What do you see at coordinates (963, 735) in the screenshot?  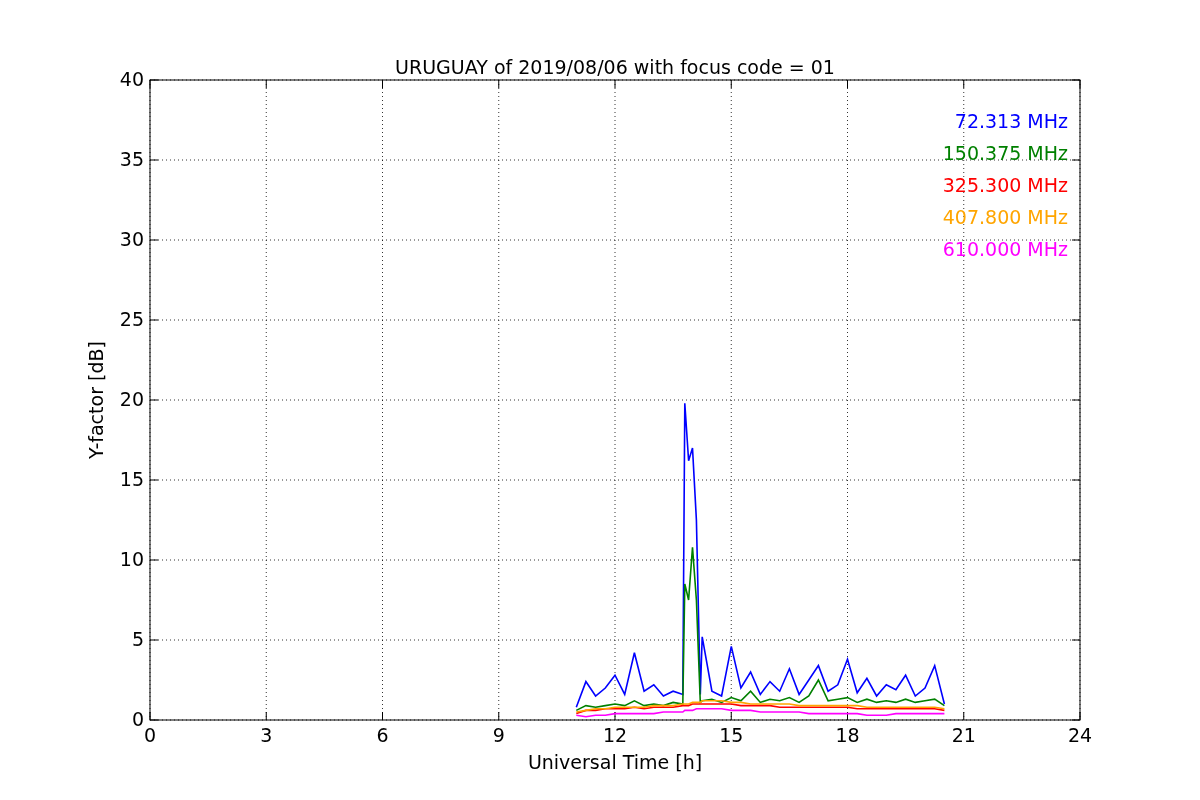 I see `x-tick-label: 21` at bounding box center [963, 735].